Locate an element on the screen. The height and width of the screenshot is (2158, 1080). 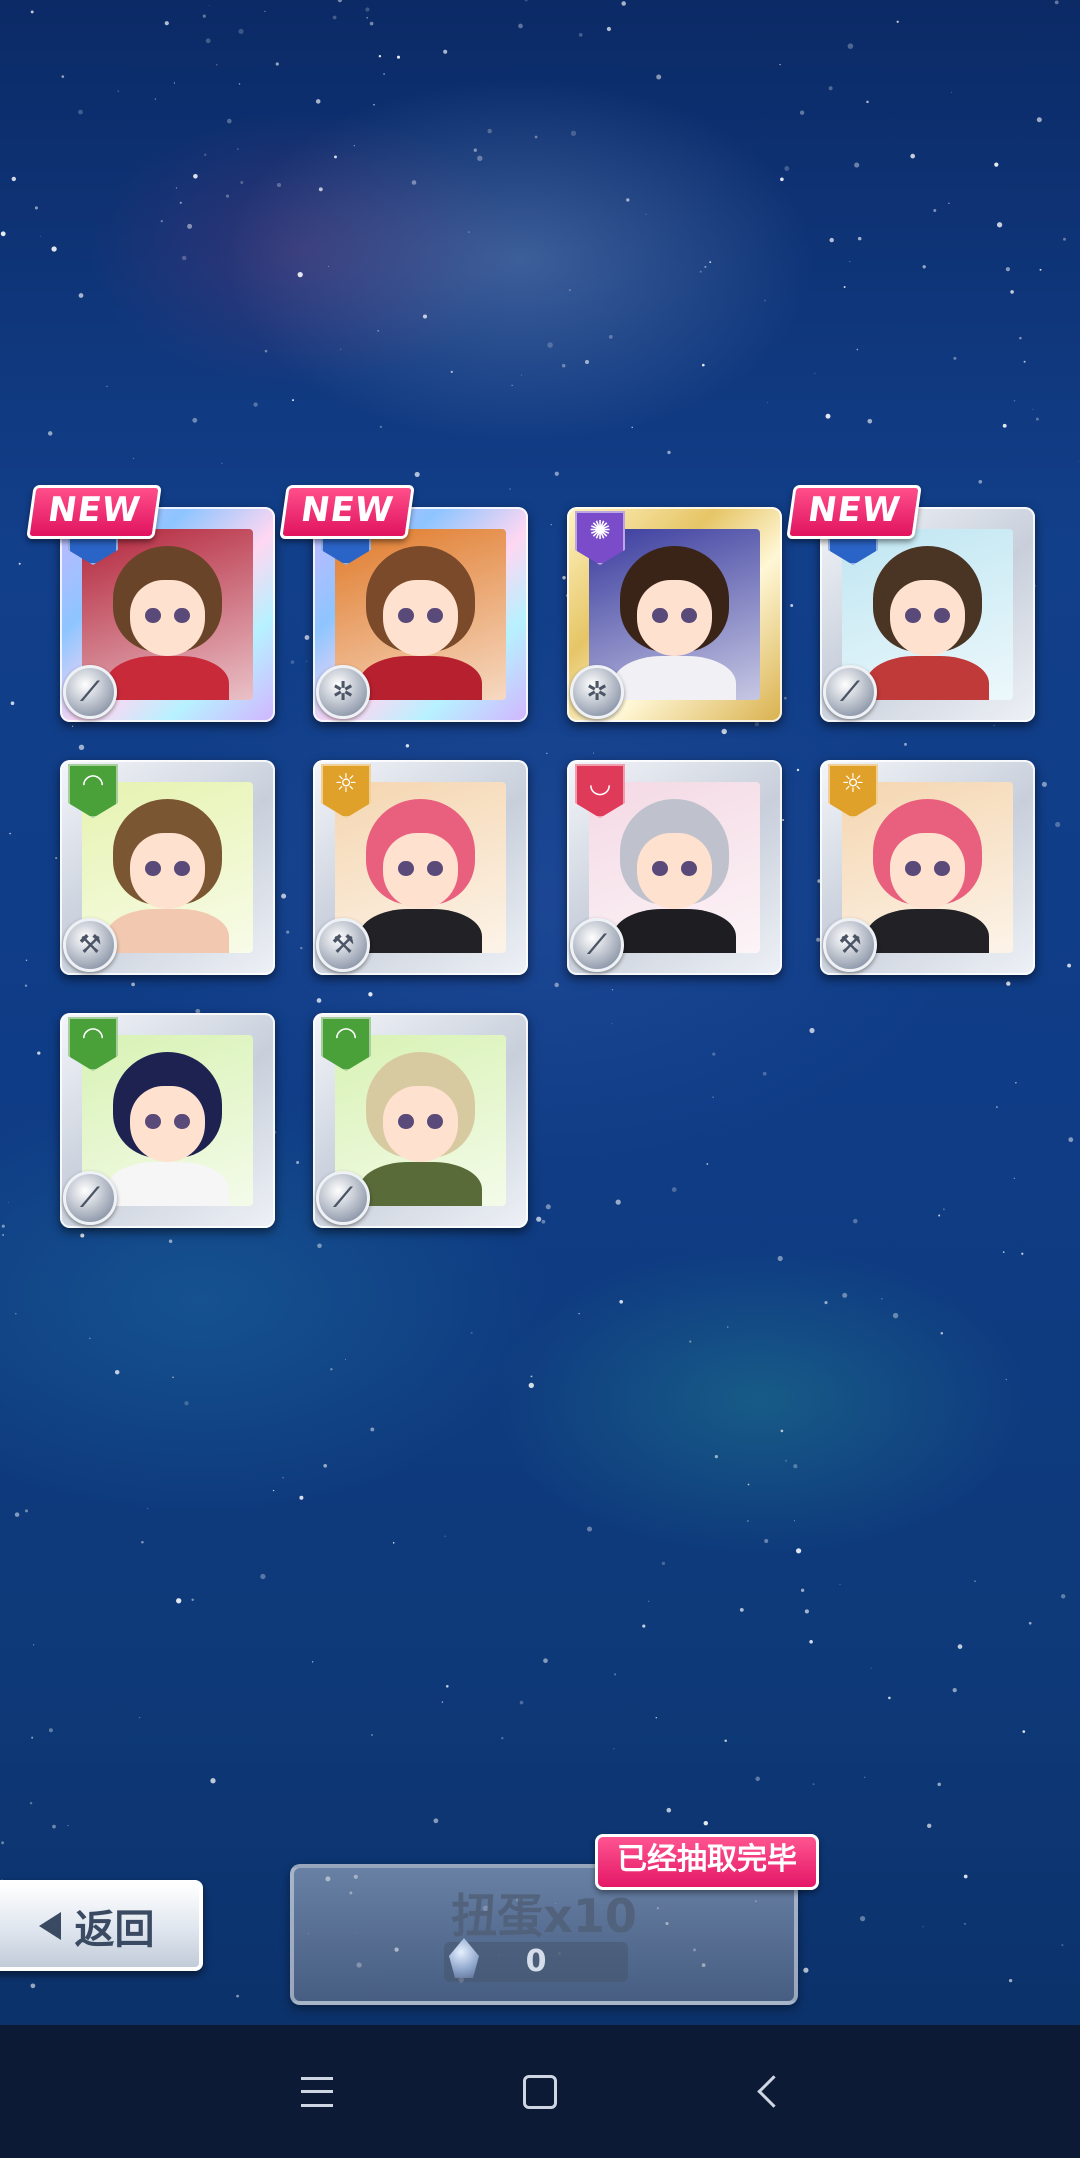
menu-key is located at coordinates (317, 2091).